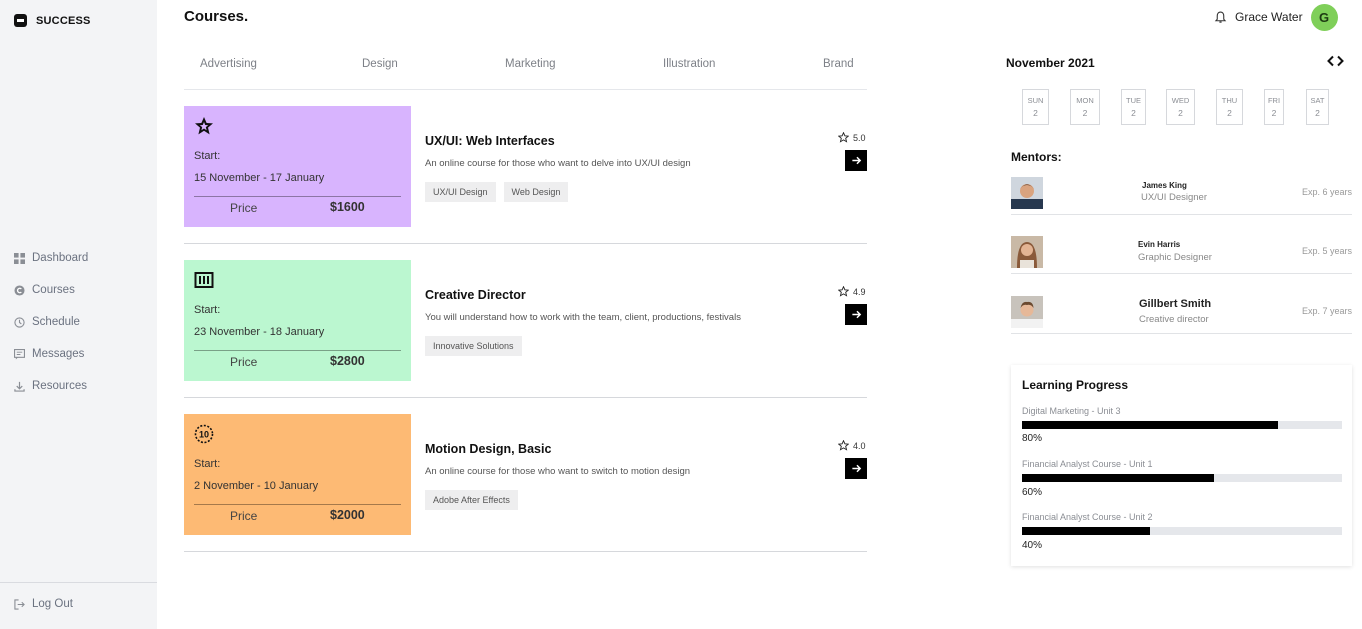 The width and height of the screenshot is (1362, 629). What do you see at coordinates (1180, 107) in the screenshot?
I see `calendar-day: WED 2` at bounding box center [1180, 107].